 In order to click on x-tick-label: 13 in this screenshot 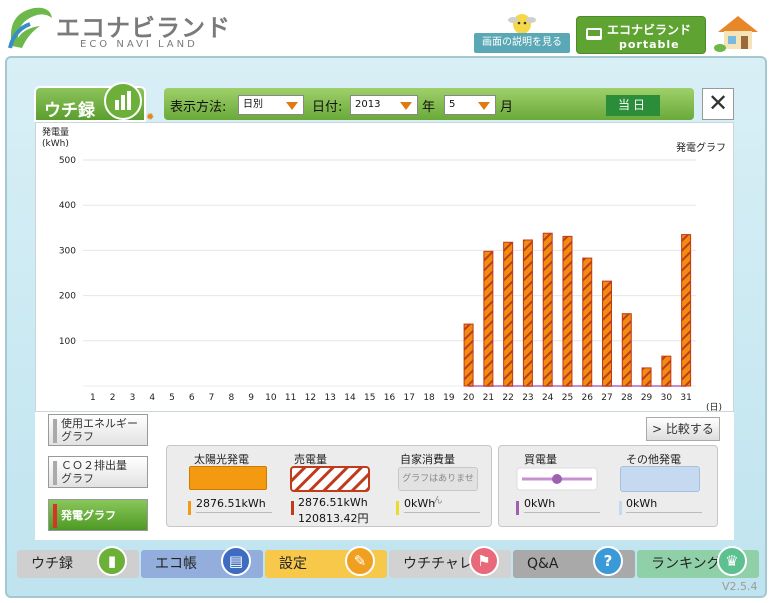, I will do `click(329, 398)`.